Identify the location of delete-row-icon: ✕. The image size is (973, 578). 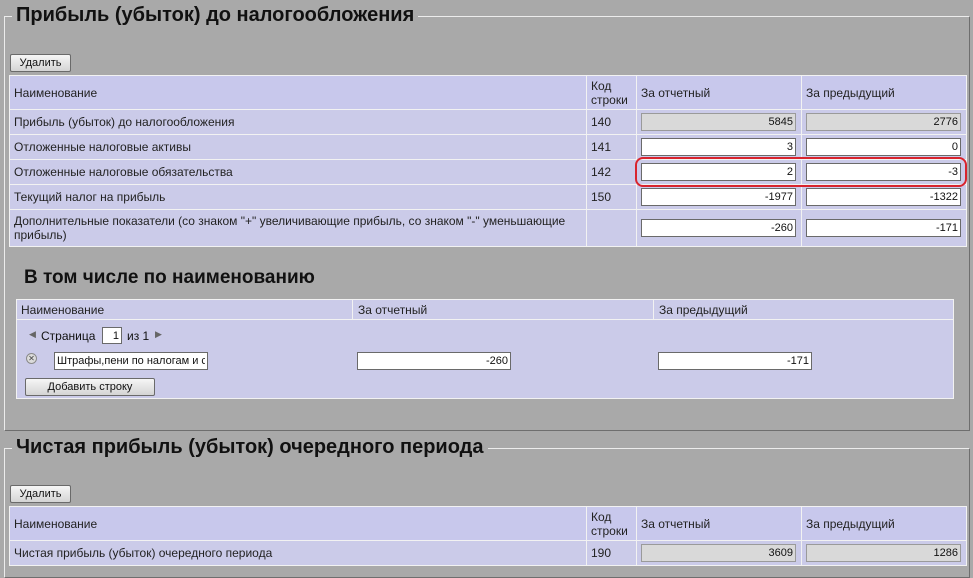
(31, 358).